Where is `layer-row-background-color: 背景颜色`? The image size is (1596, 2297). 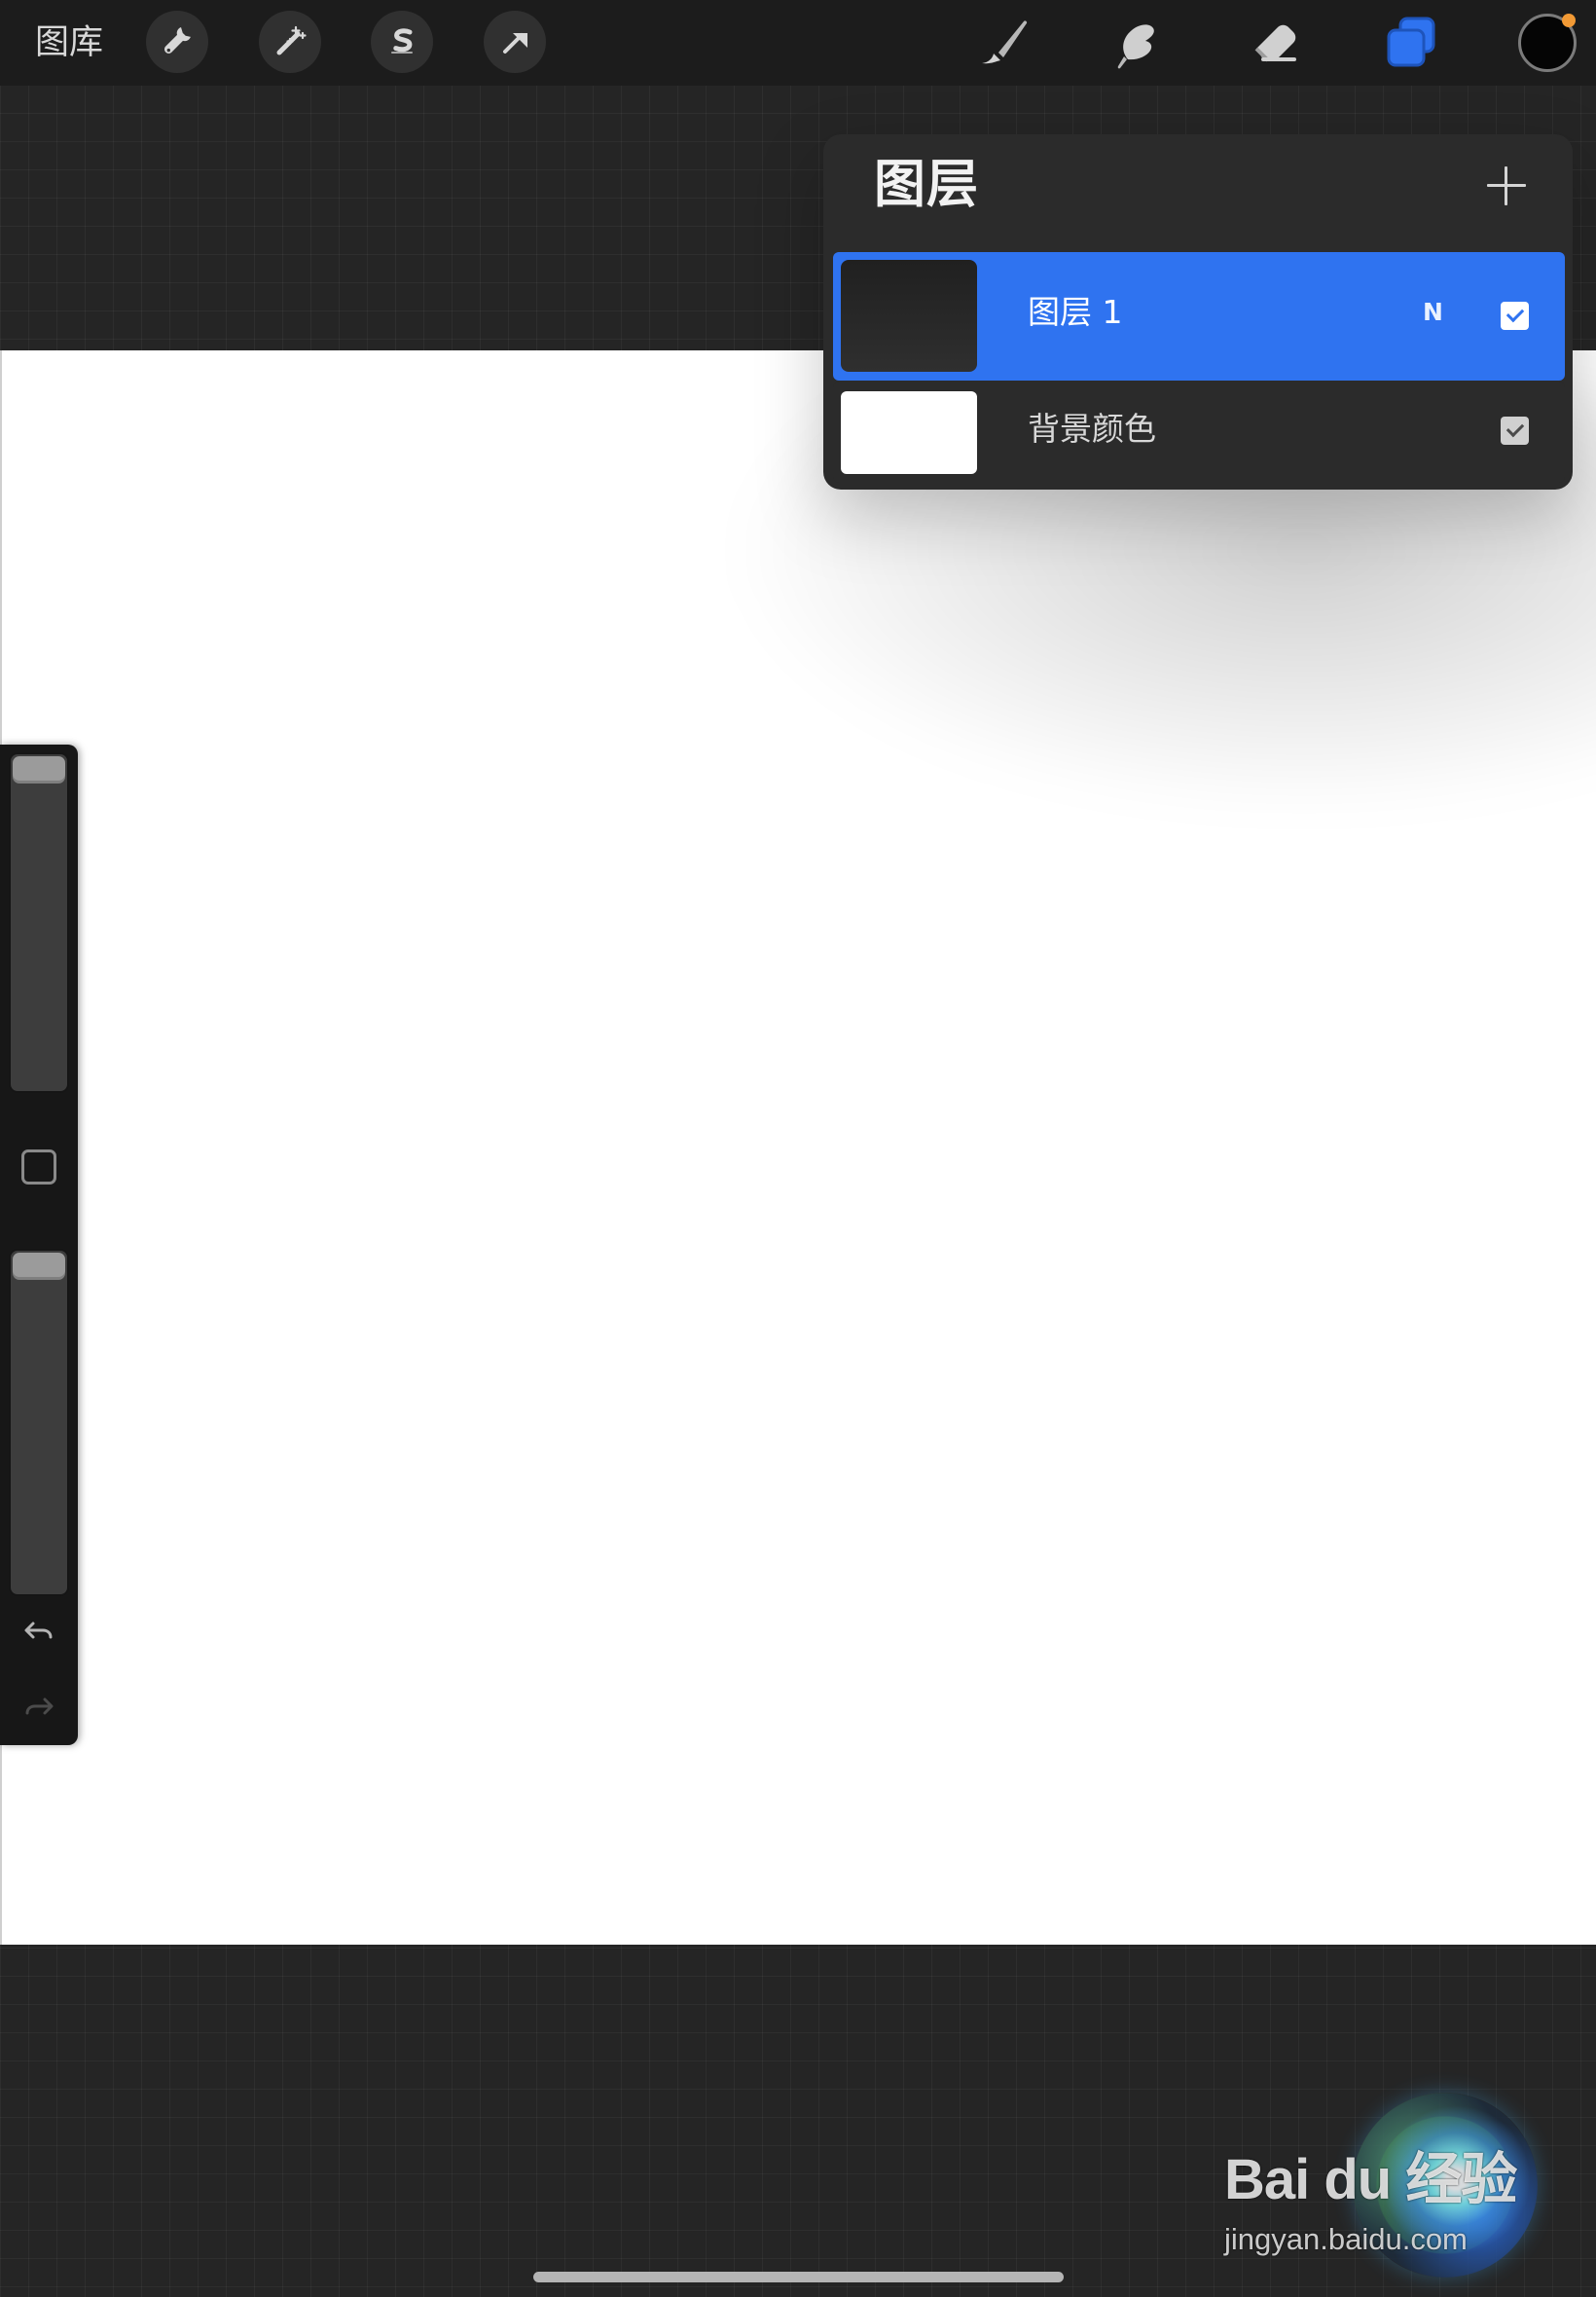
layer-row-background-color: 背景颜色 is located at coordinates (1199, 433).